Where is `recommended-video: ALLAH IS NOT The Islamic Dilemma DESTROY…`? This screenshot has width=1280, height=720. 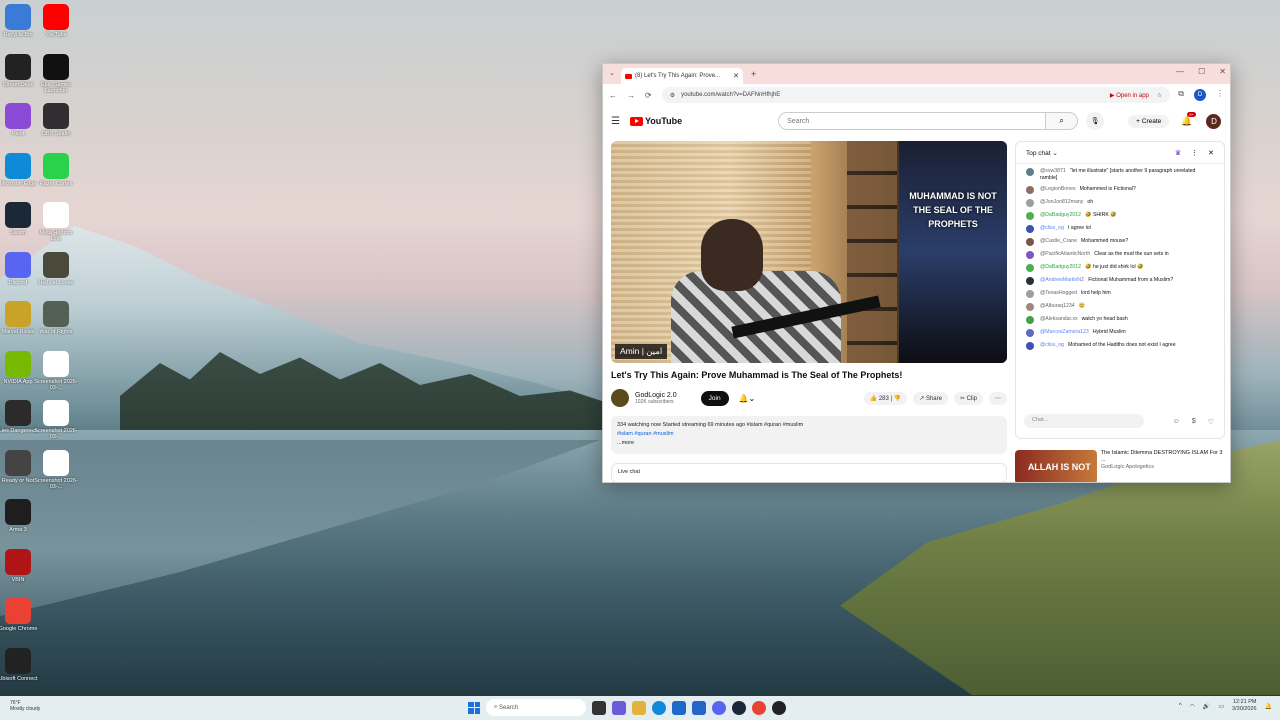 recommended-video: ALLAH IS NOT The Islamic Dilemma DESTROY… is located at coordinates (1120, 466).